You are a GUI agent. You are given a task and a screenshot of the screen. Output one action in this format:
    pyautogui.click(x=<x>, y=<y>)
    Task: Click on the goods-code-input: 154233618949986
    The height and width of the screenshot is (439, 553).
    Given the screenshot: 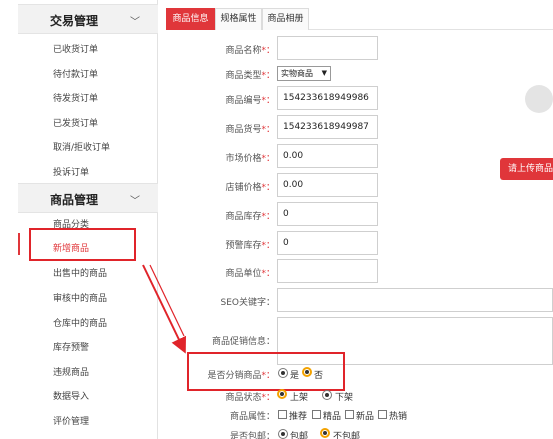 What is the action you would take?
    pyautogui.click(x=327, y=98)
    